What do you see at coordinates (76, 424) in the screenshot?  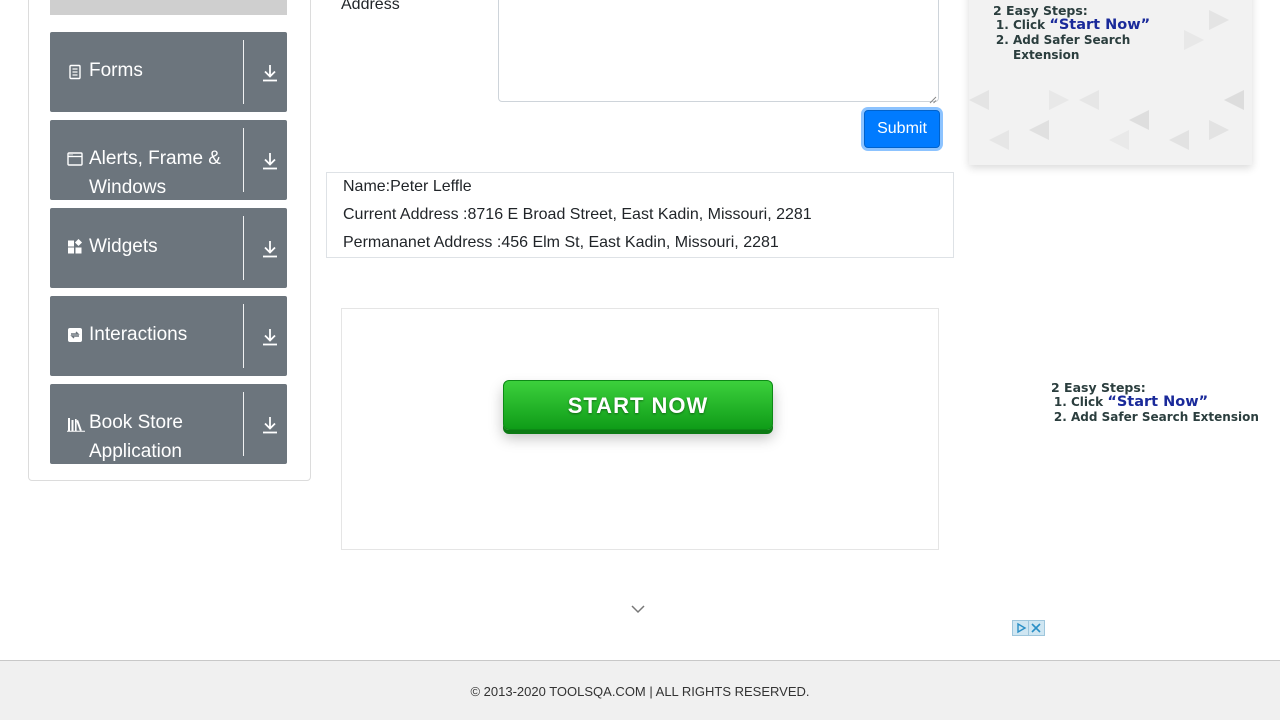 I see `books-icon` at bounding box center [76, 424].